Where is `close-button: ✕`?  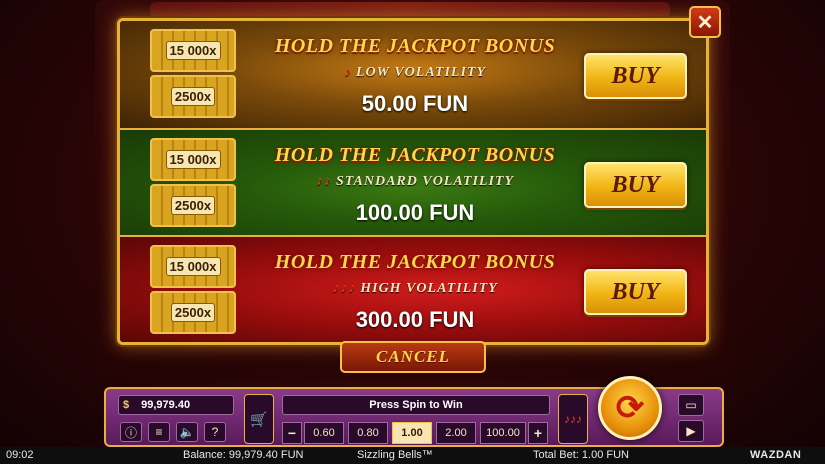 close-button: ✕ is located at coordinates (705, 22).